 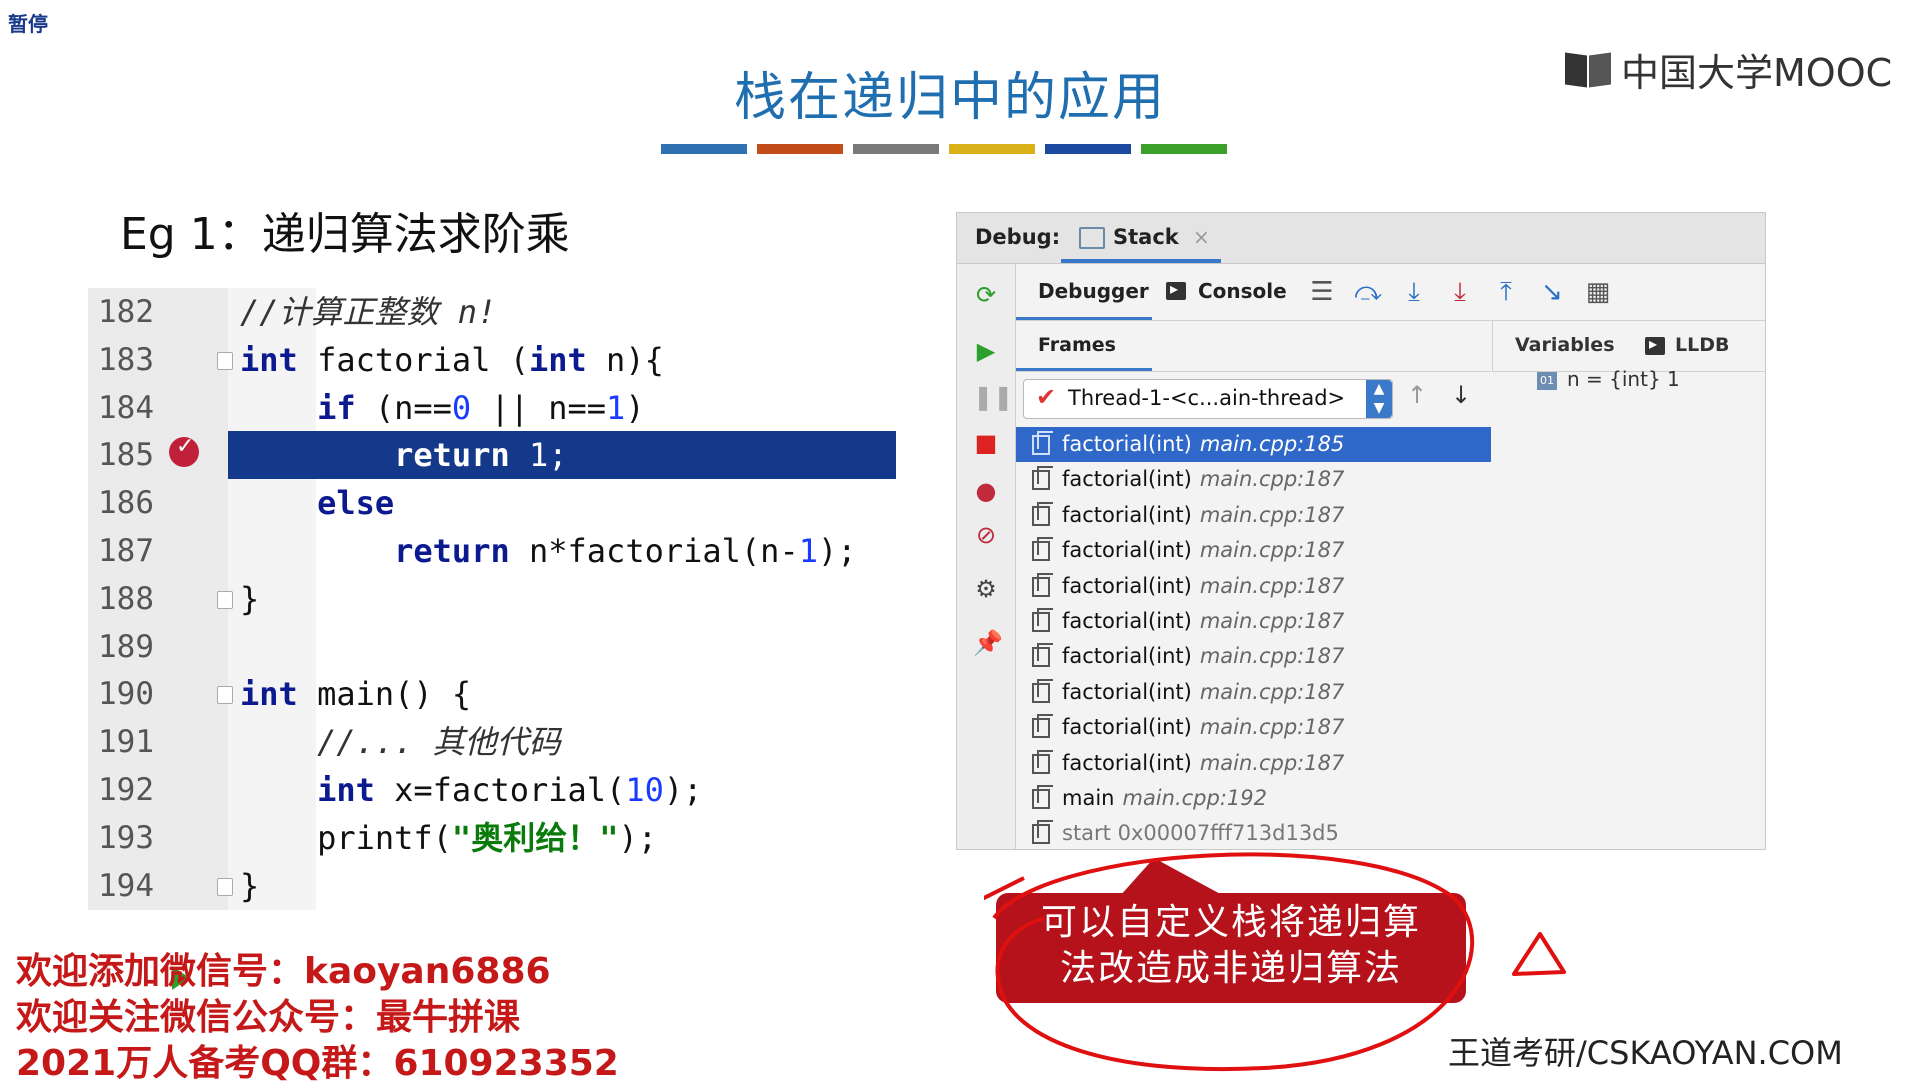 I want to click on code-line: 182 //计算正整数 n!, so click(x=492, y=312).